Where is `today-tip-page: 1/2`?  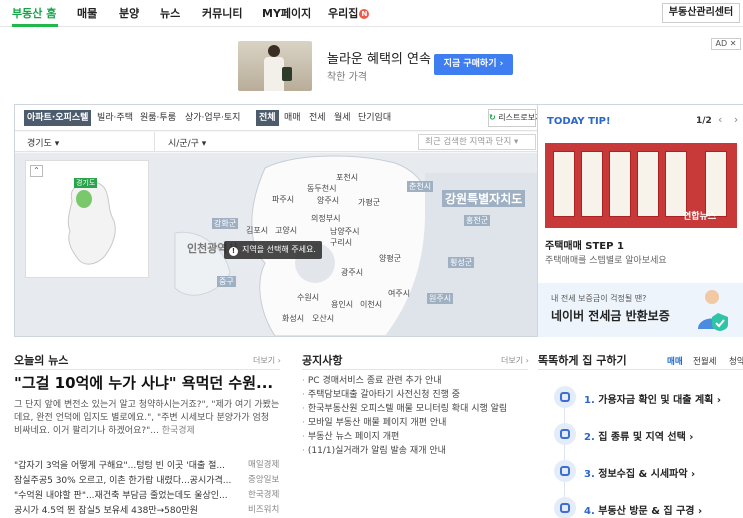 today-tip-page: 1/2 is located at coordinates (704, 121).